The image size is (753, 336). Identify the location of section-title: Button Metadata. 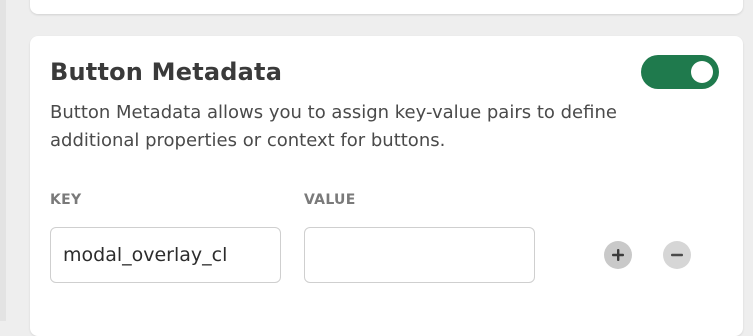
(166, 72).